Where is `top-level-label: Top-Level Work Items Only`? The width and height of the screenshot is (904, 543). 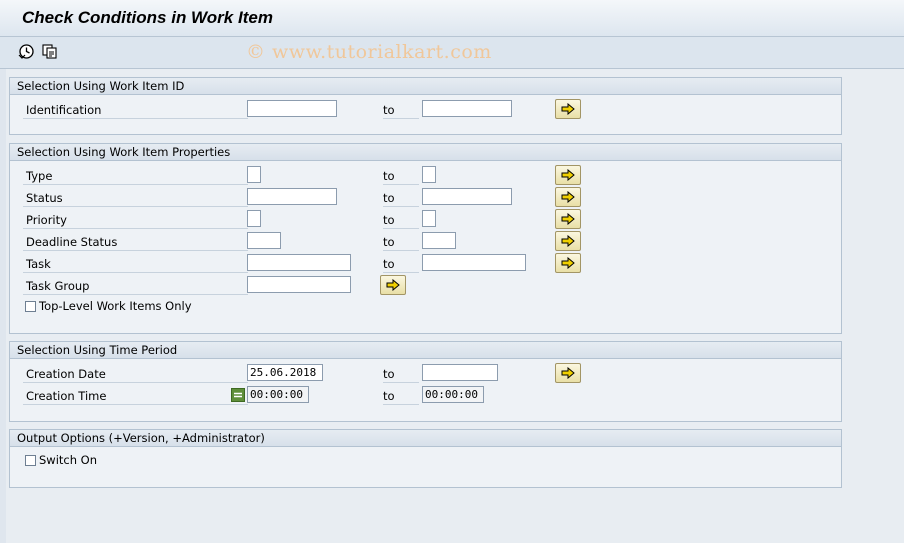 top-level-label: Top-Level Work Items Only is located at coordinates (115, 306).